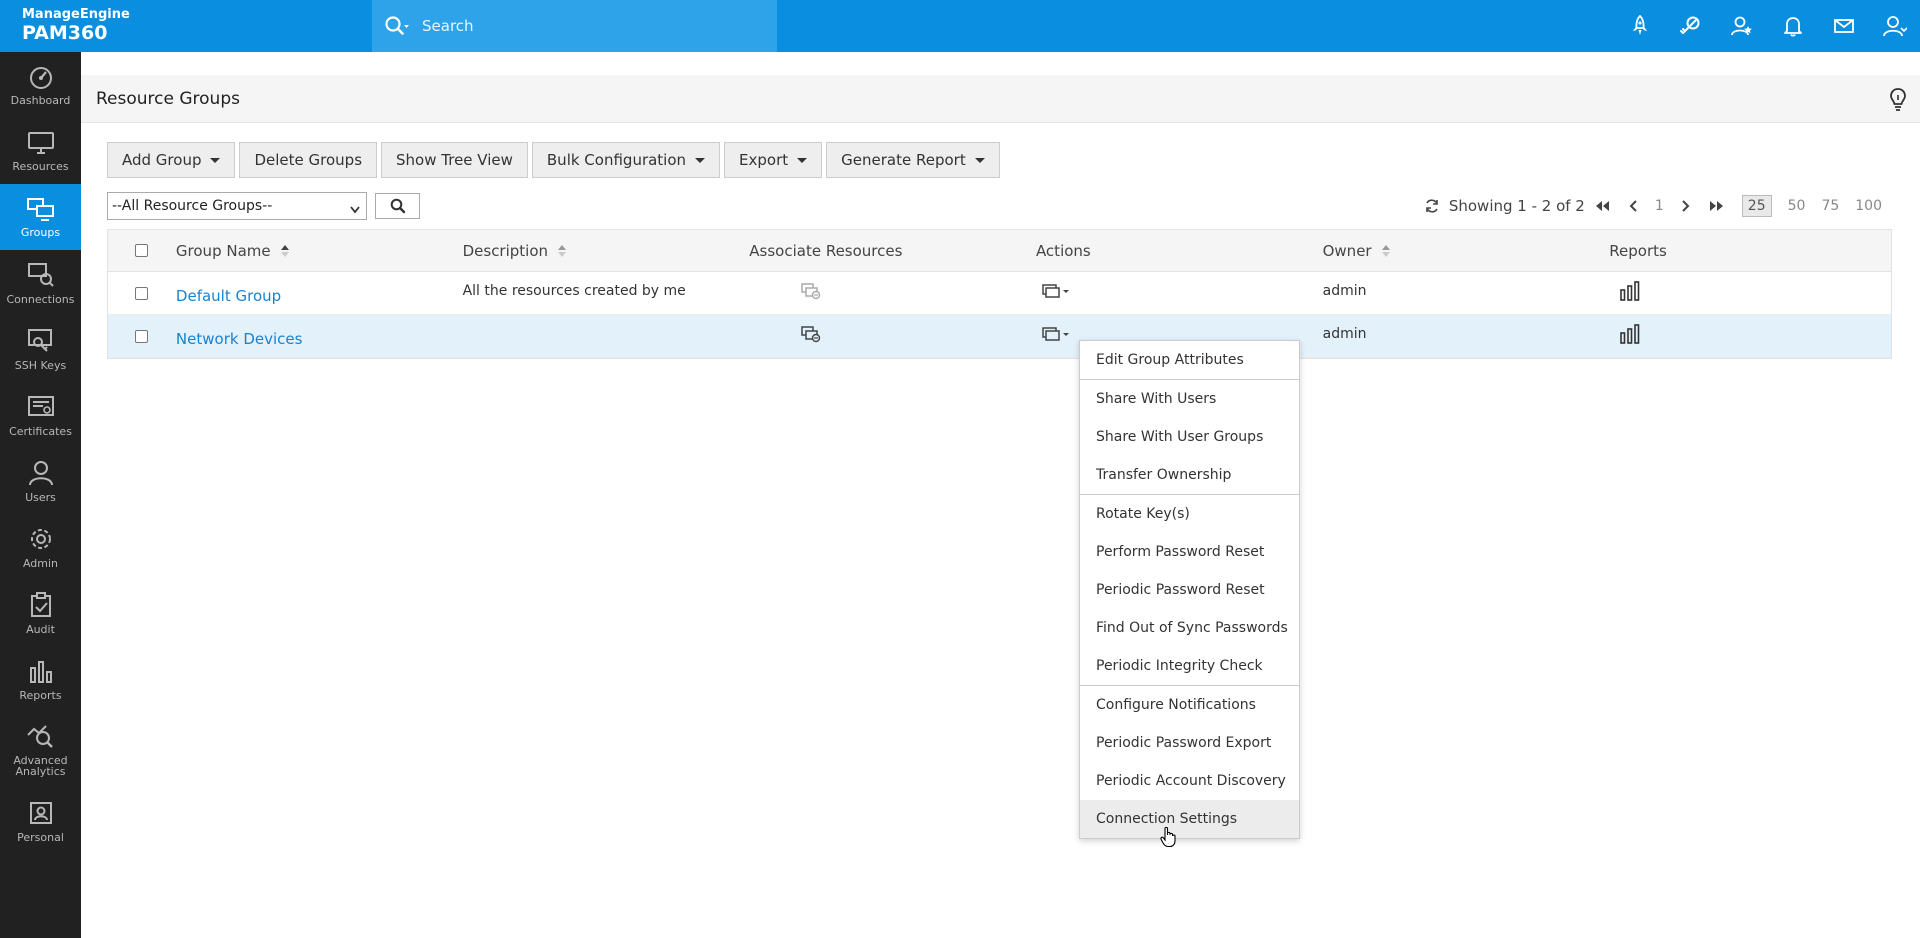 Image resolution: width=1920 pixels, height=938 pixels. What do you see at coordinates (1830, 206) in the screenshot?
I see `page-size-75: 75` at bounding box center [1830, 206].